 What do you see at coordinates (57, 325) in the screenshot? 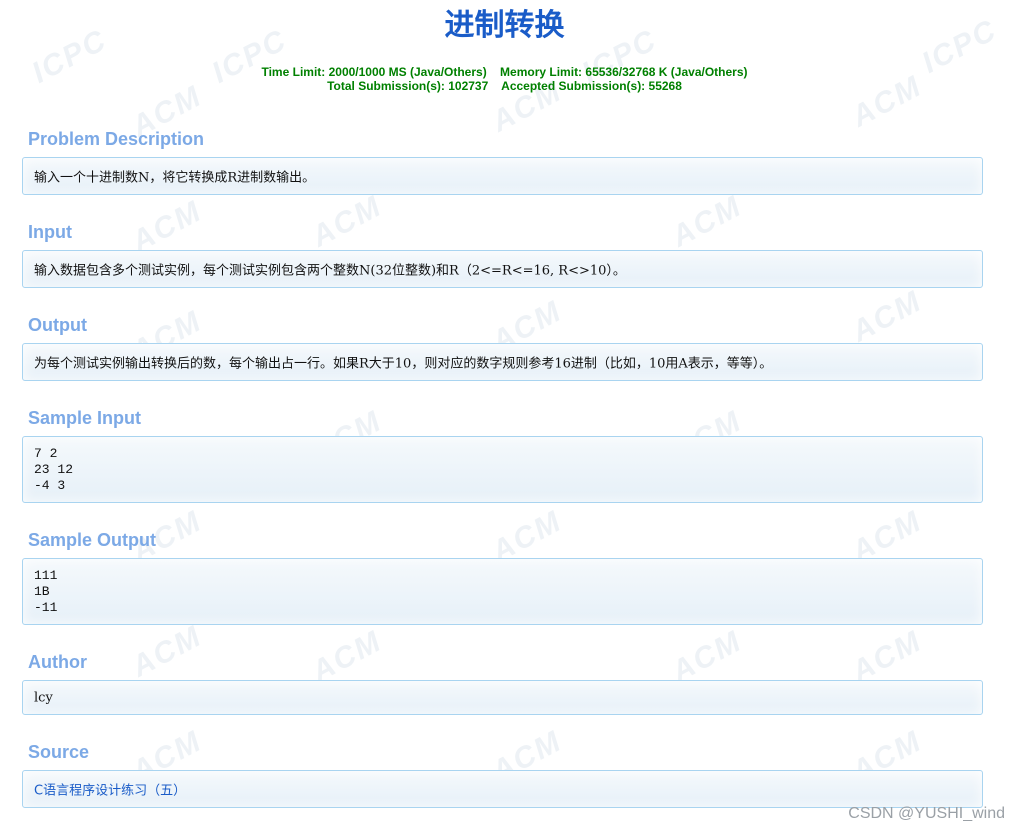
I see `output-heading: Output` at bounding box center [57, 325].